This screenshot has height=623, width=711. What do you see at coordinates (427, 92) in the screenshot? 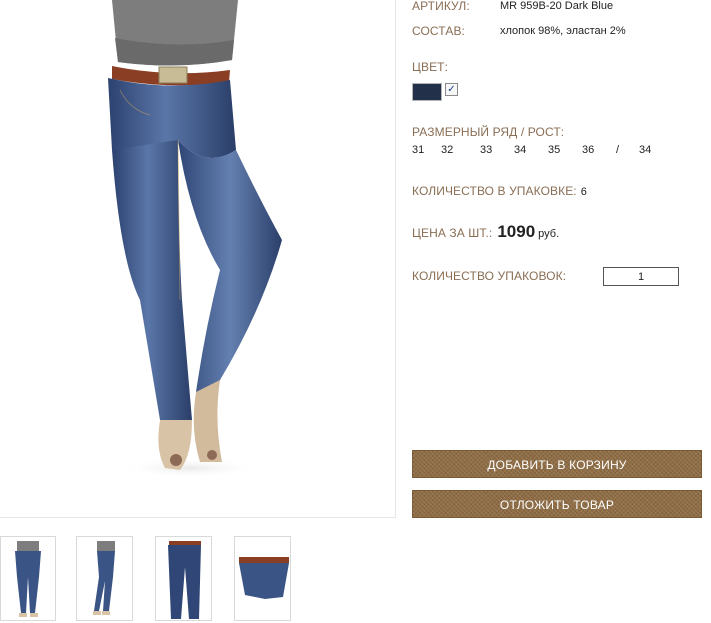
I see `color-swatch-dark-blue` at bounding box center [427, 92].